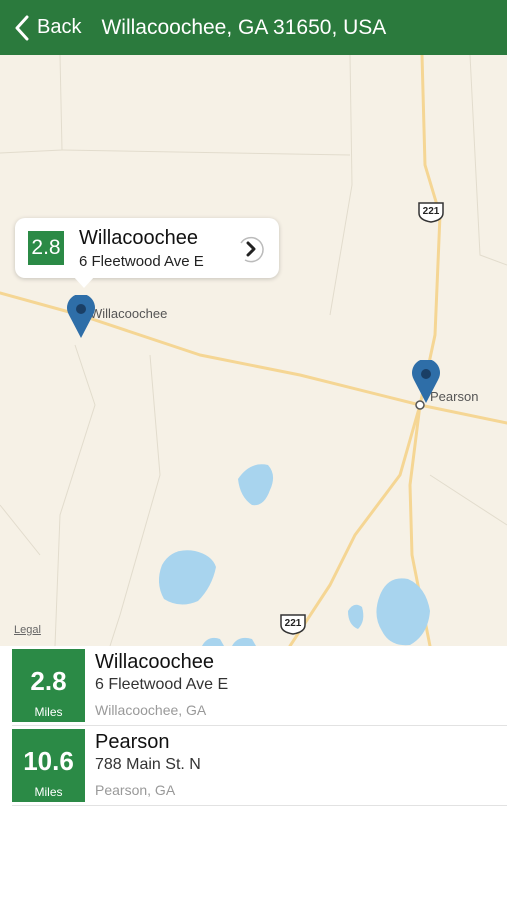  Describe the element at coordinates (48, 681) in the screenshot. I see `distance-value: 2.8` at that location.